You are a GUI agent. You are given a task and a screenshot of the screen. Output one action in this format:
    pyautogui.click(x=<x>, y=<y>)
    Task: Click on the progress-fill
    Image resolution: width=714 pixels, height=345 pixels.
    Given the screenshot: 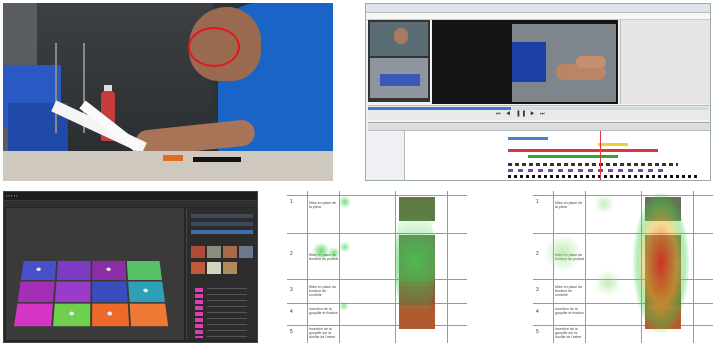 What is the action you would take?
    pyautogui.click(x=439, y=108)
    